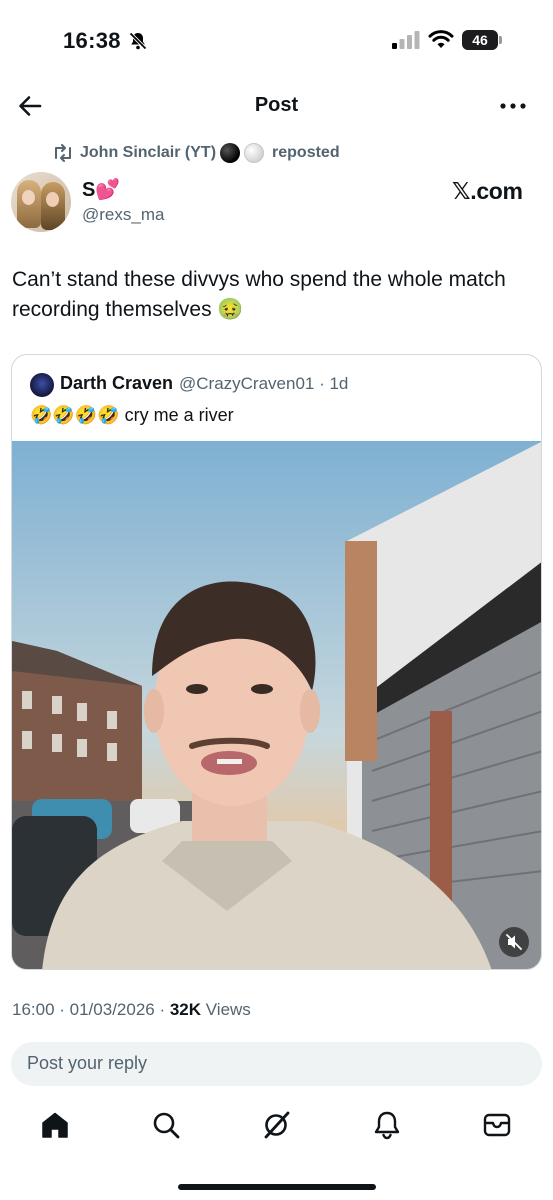 The image size is (553, 1200). I want to click on black-circle-emoji, so click(230, 153).